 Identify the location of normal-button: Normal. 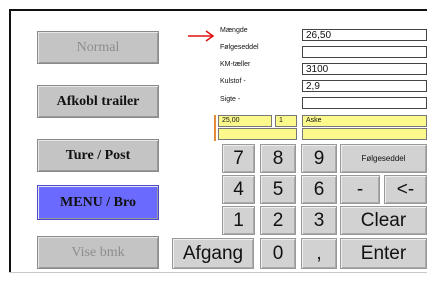
(98, 47).